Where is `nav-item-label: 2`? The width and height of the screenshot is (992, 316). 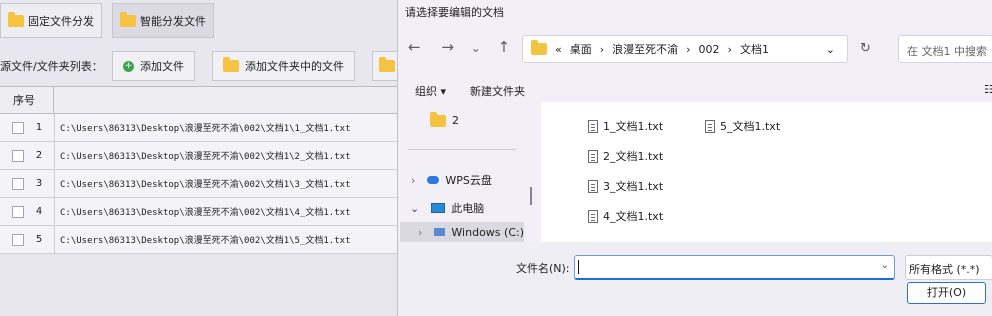
nav-item-label: 2 is located at coordinates (455, 120).